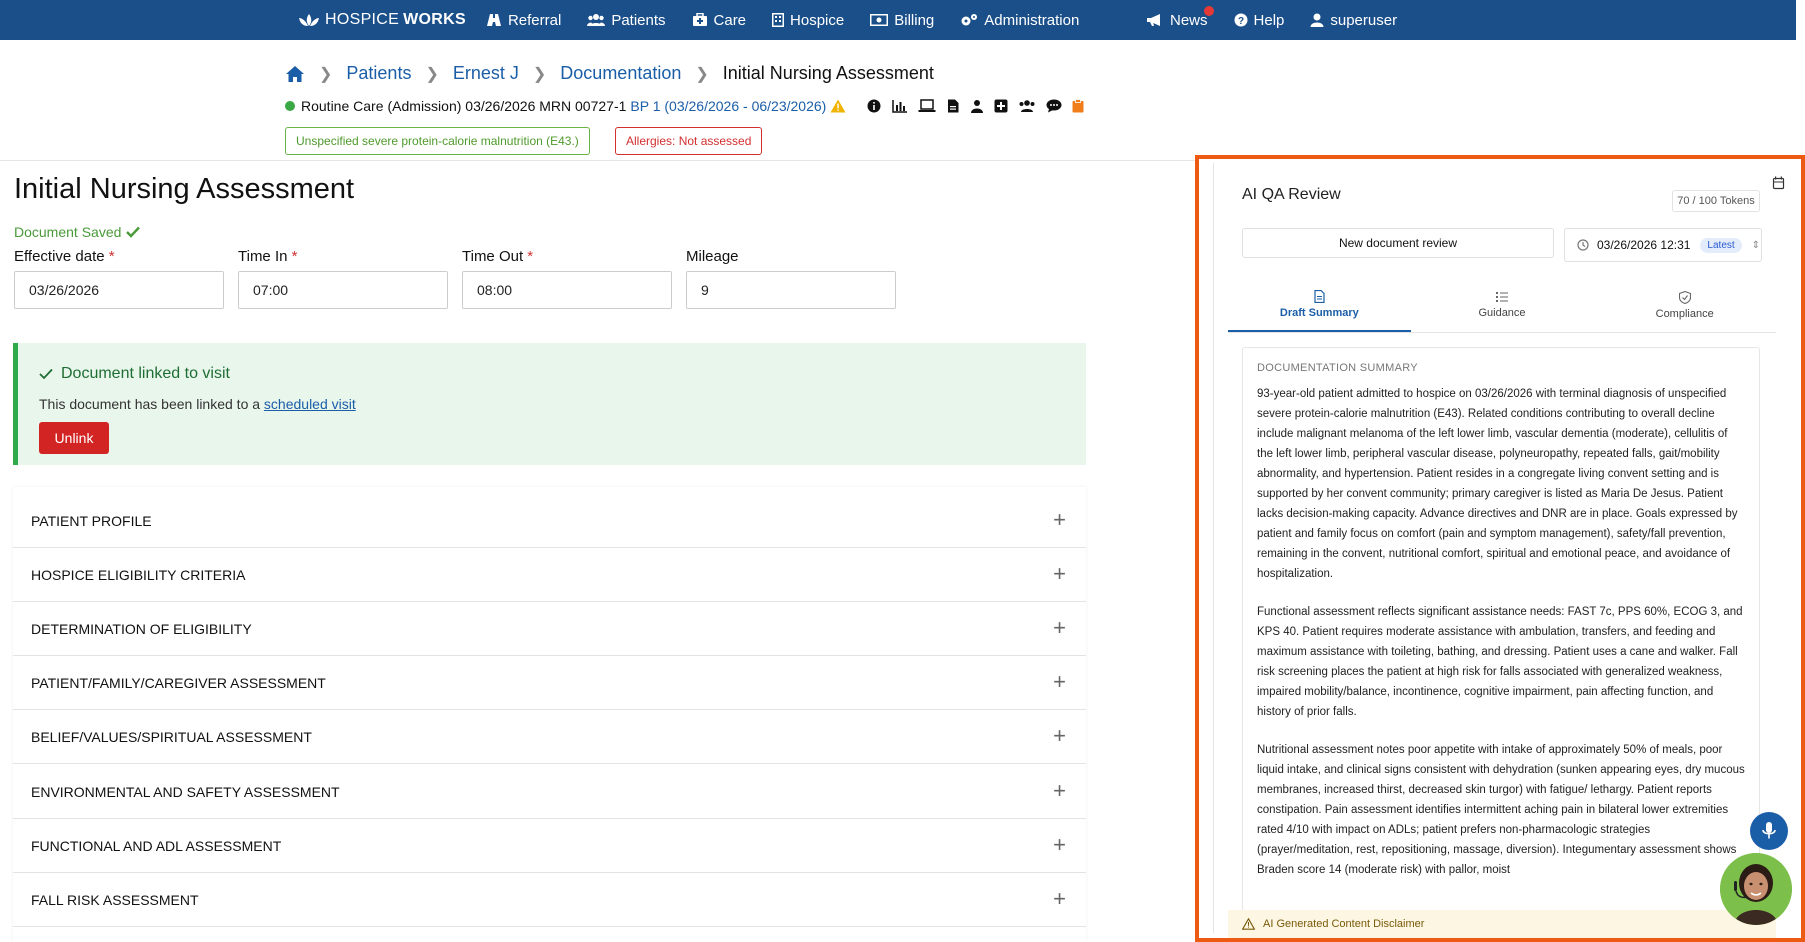 The width and height of the screenshot is (1805, 942). Describe the element at coordinates (977, 106) in the screenshot. I see `user-md-icon` at that location.